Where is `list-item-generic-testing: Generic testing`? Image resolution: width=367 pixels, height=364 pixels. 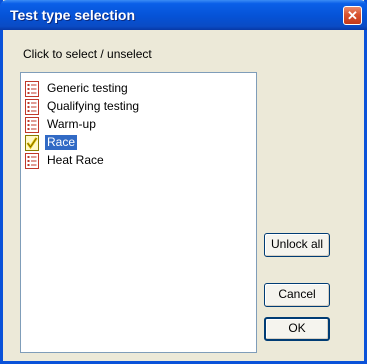
list-item-generic-testing: Generic testing is located at coordinates (135, 89).